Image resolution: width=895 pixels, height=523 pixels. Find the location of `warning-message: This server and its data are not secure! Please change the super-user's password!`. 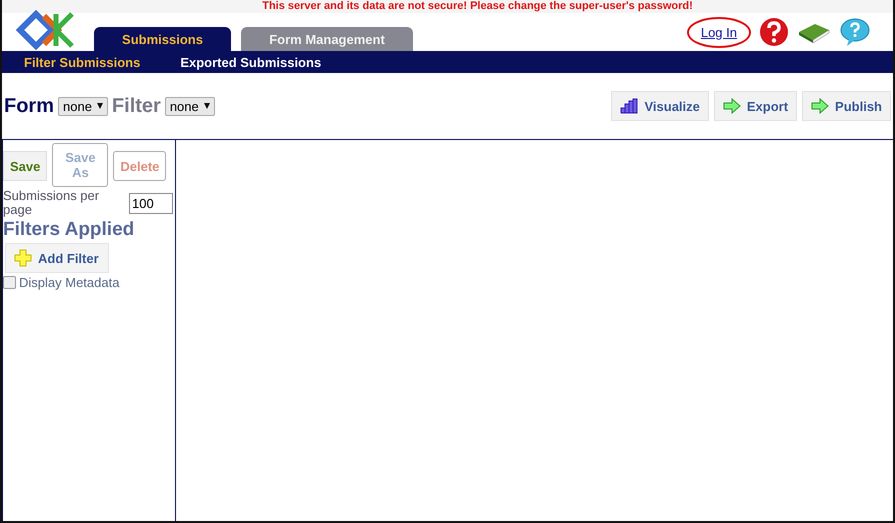

warning-message: This server and its data are not secure! Please change the super-user's password! is located at coordinates (447, 6).